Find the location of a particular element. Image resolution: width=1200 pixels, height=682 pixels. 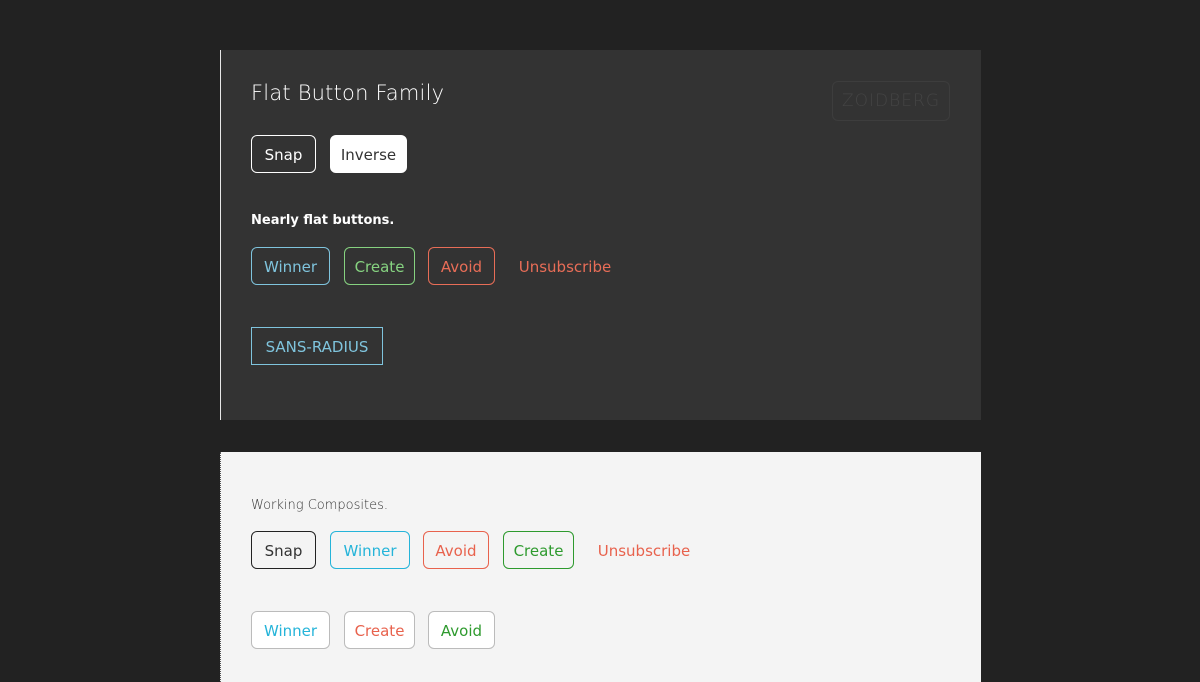

nearly-flat-label: Nearly flat buttons. is located at coordinates (323, 220).